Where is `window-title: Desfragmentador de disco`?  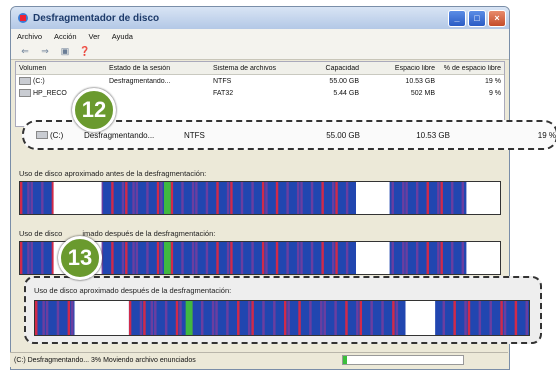
window-title: Desfragmentador de disco is located at coordinates (96, 18).